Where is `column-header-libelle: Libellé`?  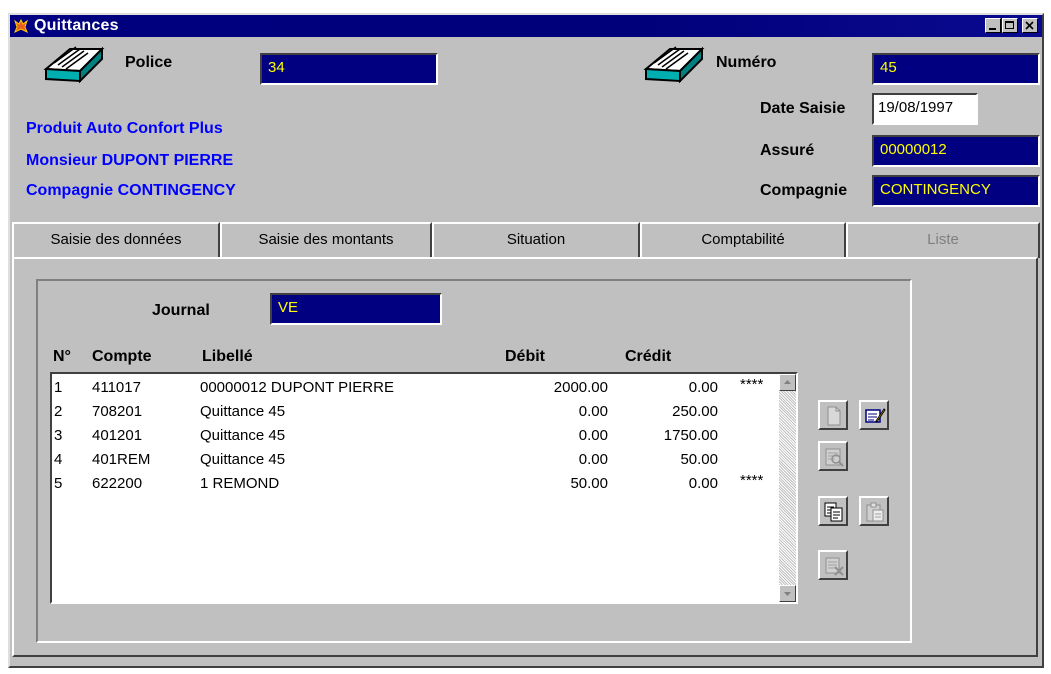
column-header-libelle: Libellé is located at coordinates (227, 356).